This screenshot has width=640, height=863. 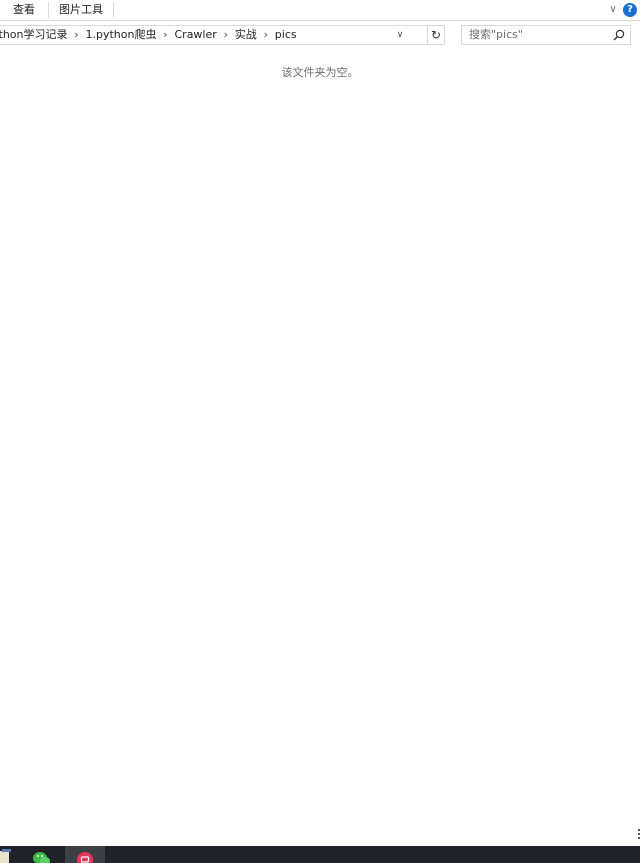 I want to click on address-dropdown-icon: ∨, so click(x=400, y=35).